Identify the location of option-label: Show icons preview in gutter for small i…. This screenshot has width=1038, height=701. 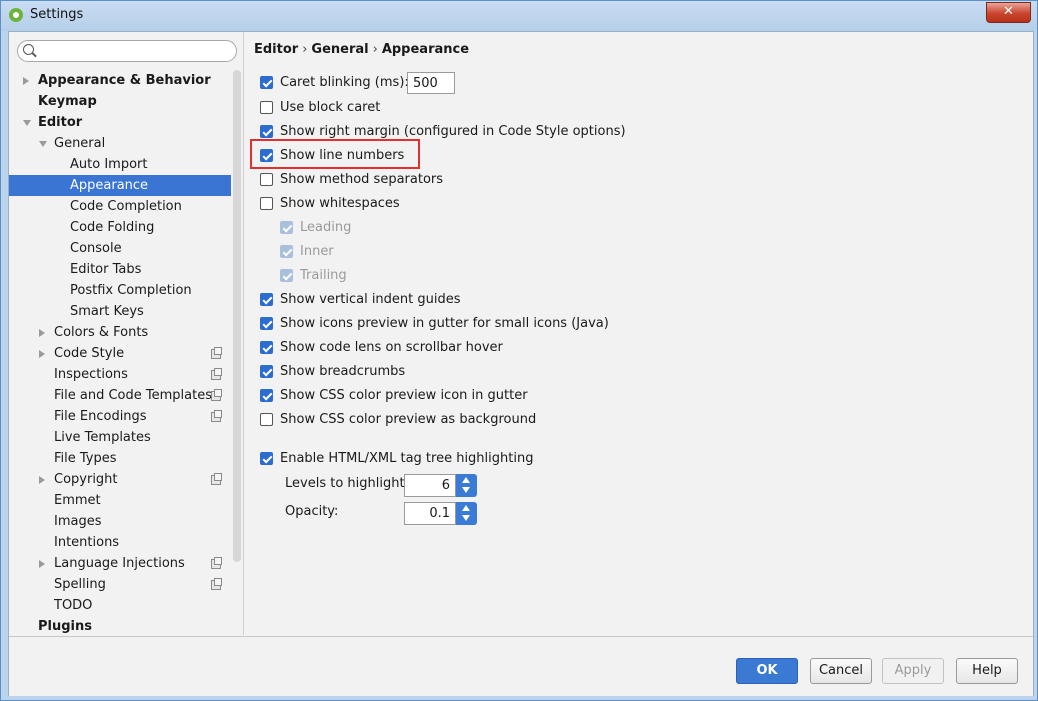
(444, 323).